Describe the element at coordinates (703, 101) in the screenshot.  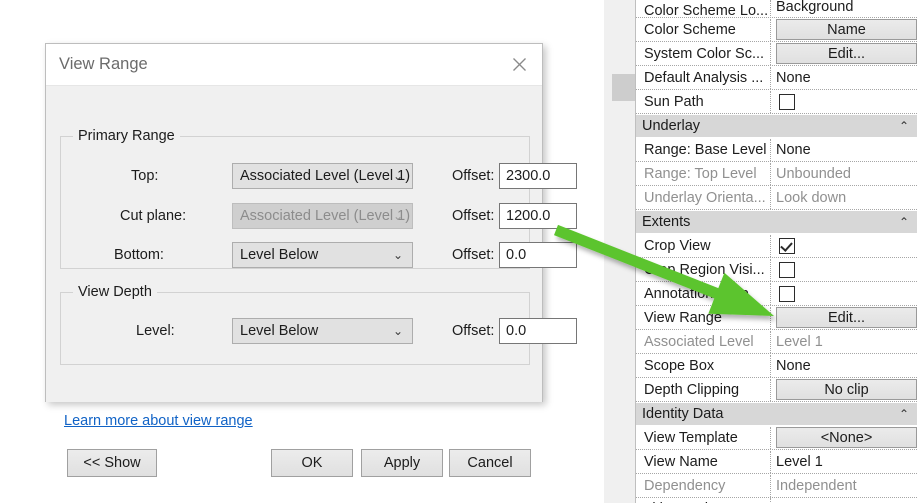
I see `property-name: Sun Path` at that location.